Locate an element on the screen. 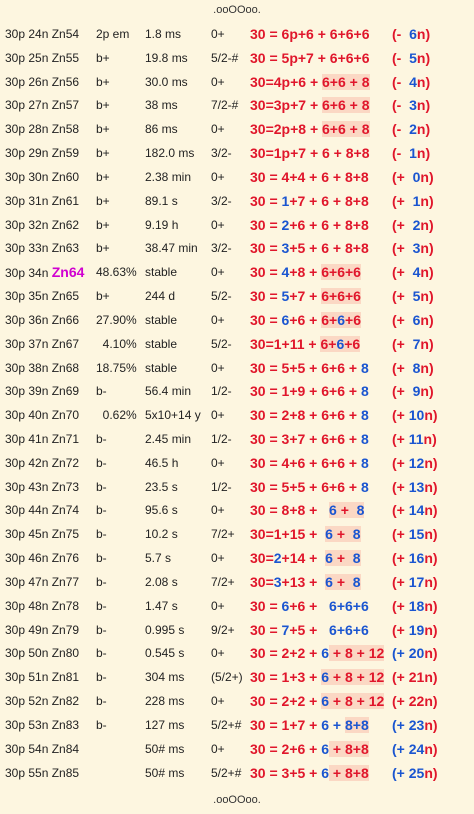 This screenshot has height=814, width=474. isotope-label-text: 30p 45n Zn75 is located at coordinates (42, 534).